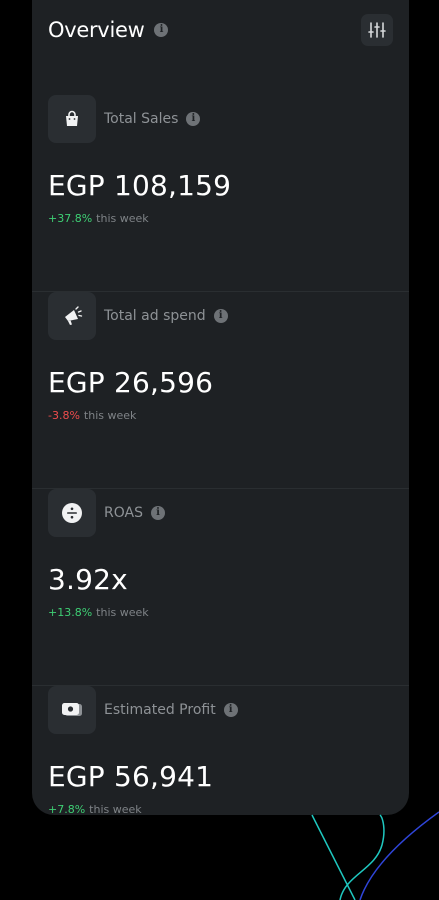 The image size is (439, 900). I want to click on background-decoration, so click(375, 855).